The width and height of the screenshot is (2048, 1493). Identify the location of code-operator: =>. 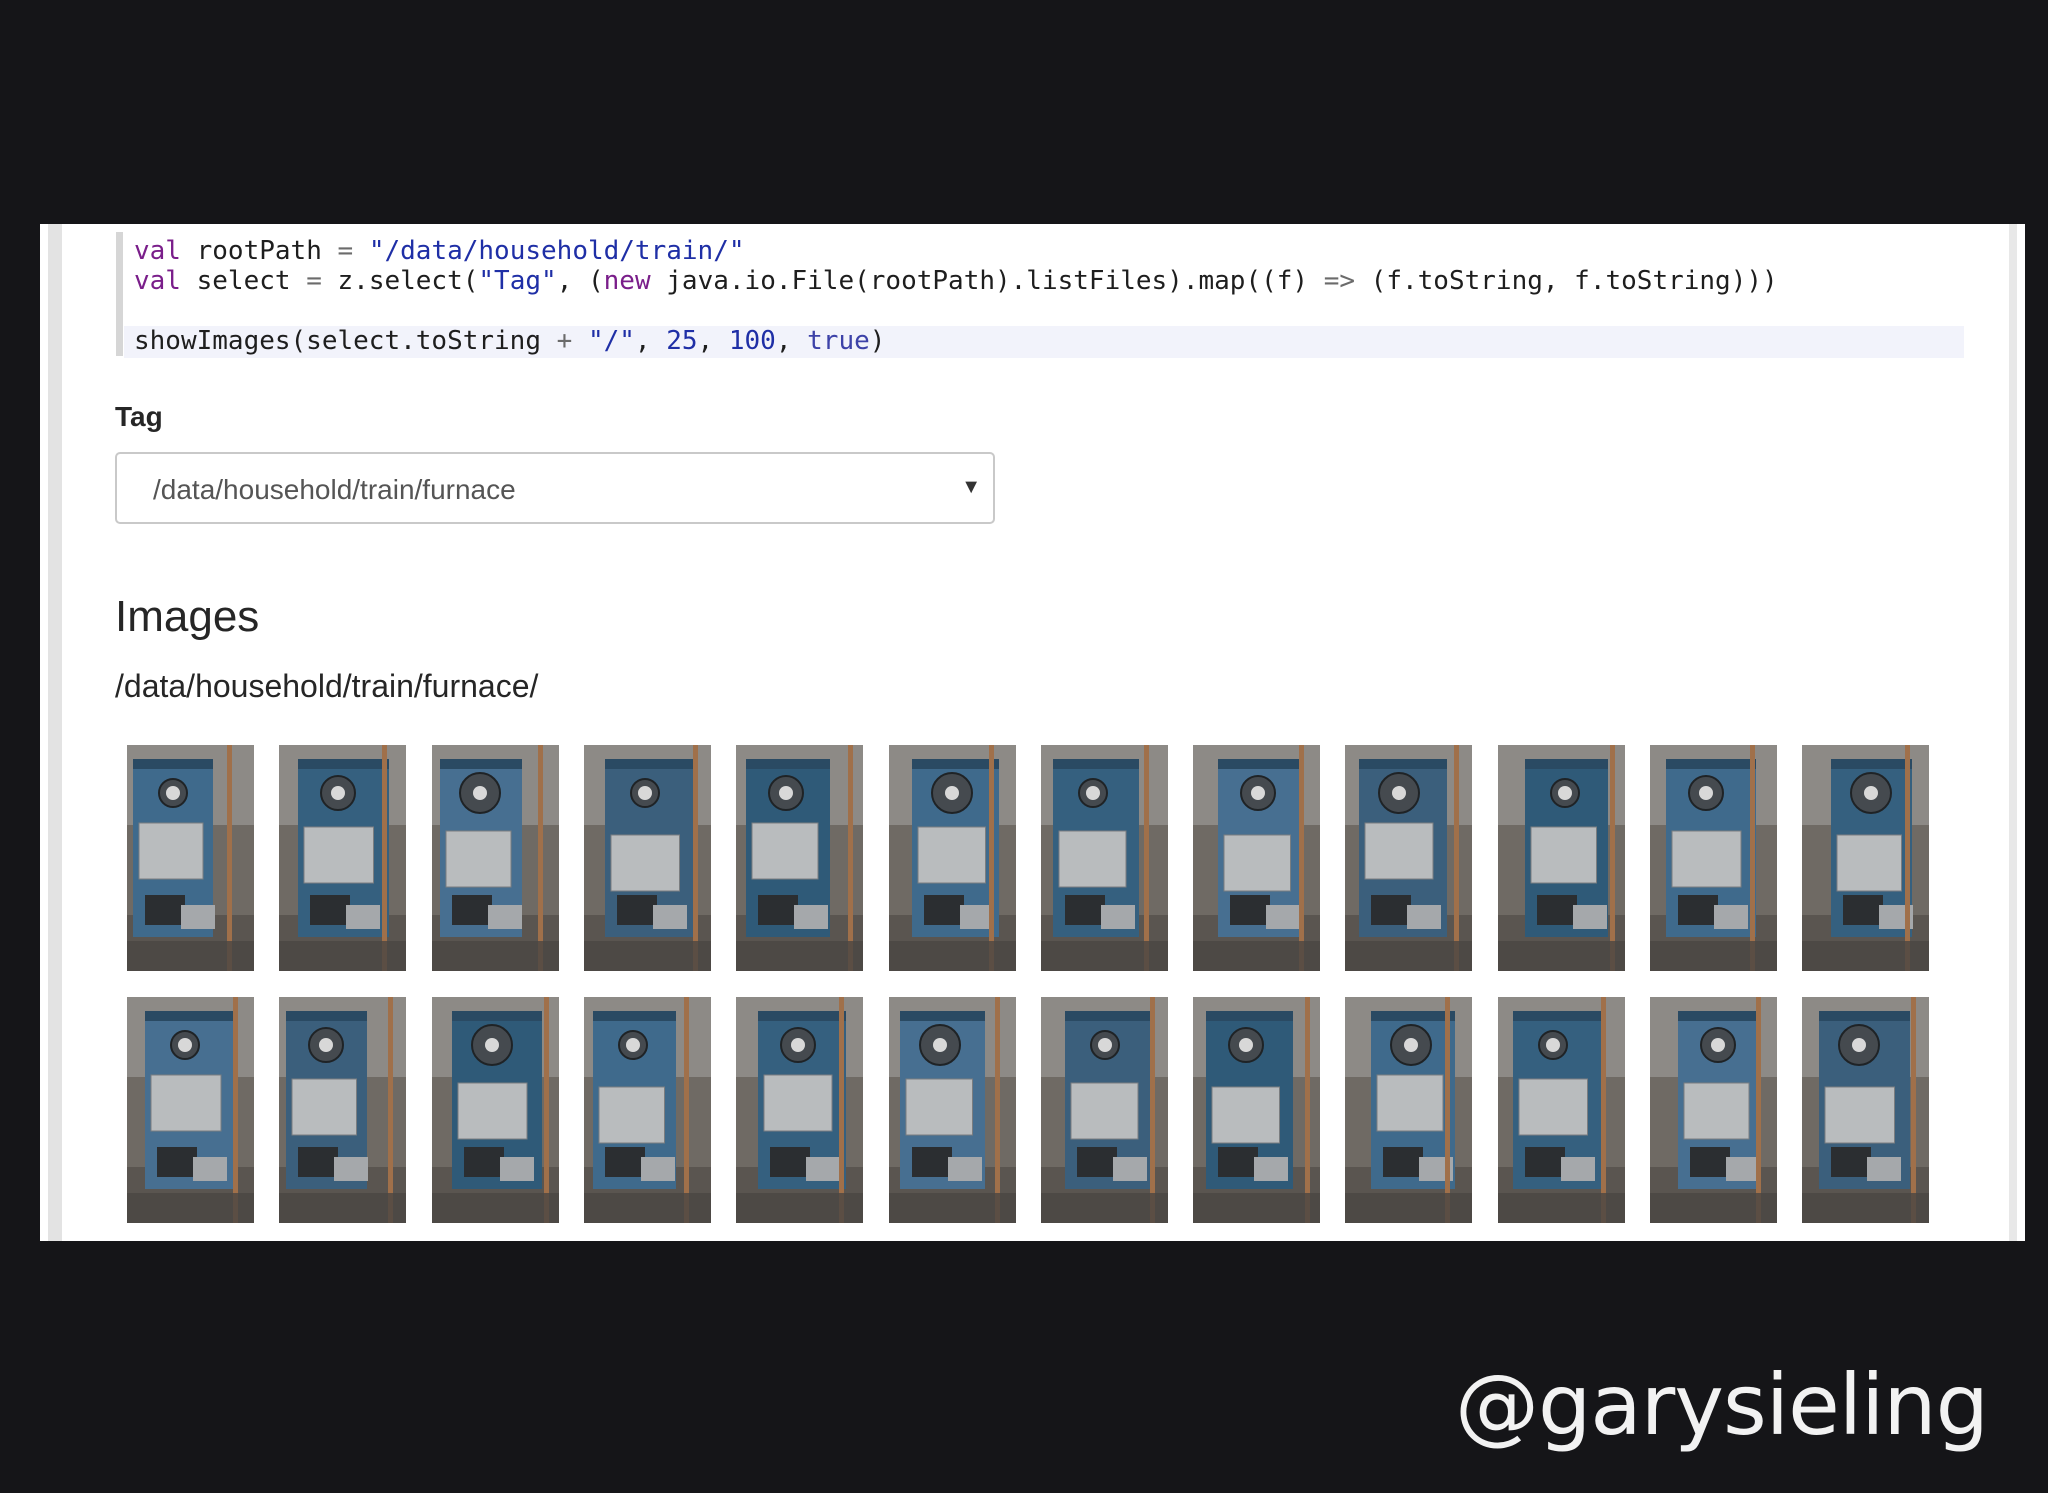
(1339, 281).